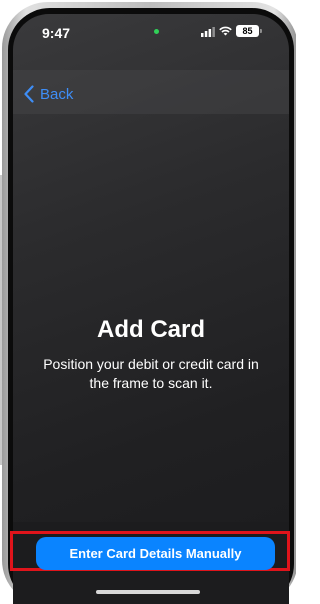 The width and height of the screenshot is (320, 604). What do you see at coordinates (156, 31) in the screenshot?
I see `privacy-indicator-dot` at bounding box center [156, 31].